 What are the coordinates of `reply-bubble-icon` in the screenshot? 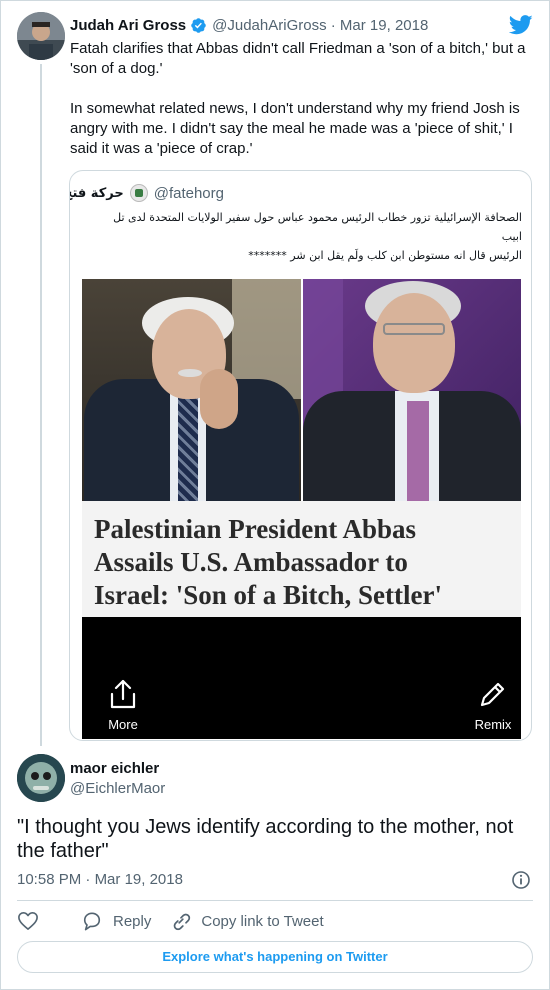 It's located at (92, 921).